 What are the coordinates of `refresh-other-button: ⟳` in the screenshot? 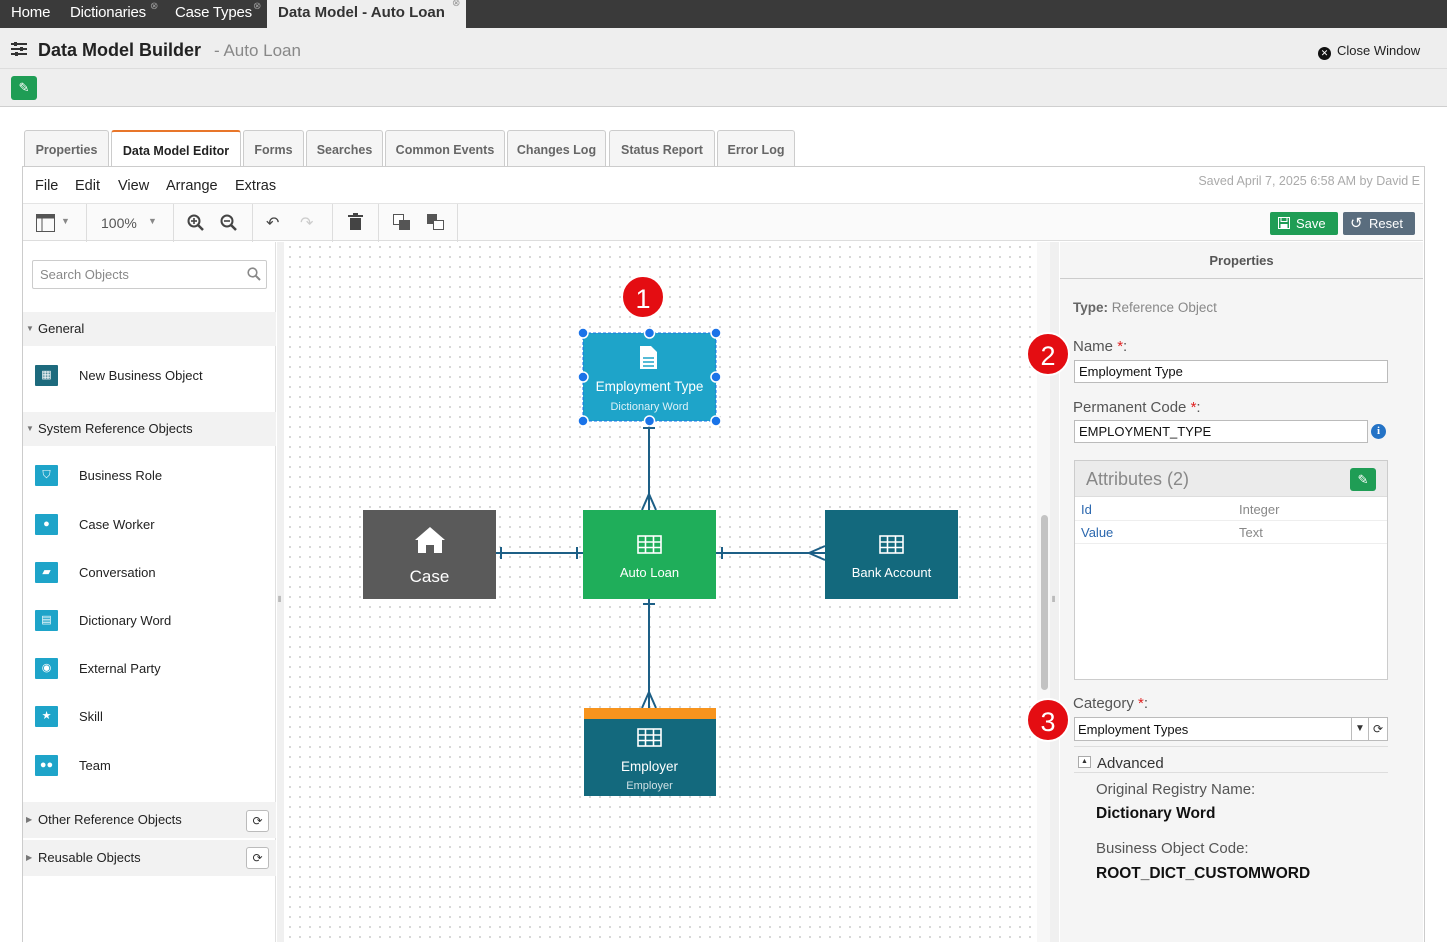 It's located at (257, 821).